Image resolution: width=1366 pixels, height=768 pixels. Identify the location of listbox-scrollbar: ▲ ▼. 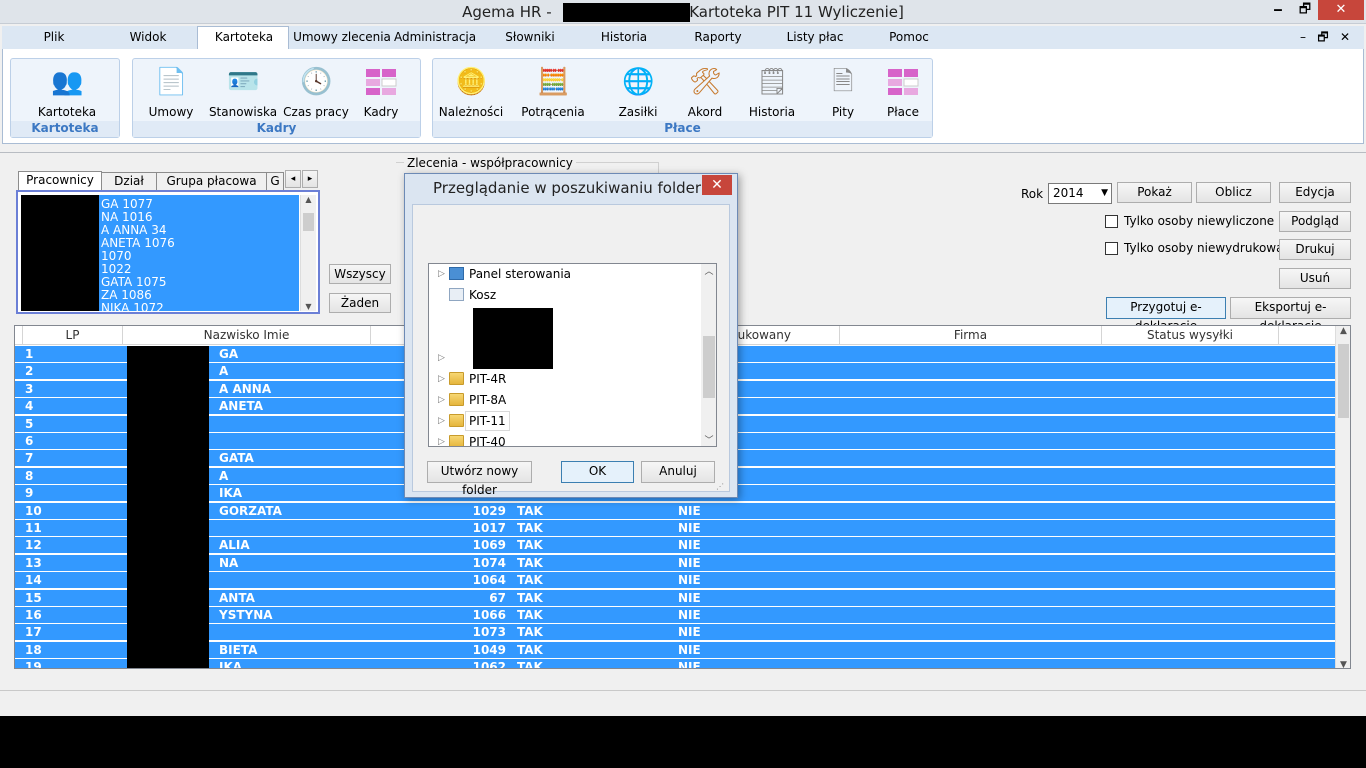
(308, 253).